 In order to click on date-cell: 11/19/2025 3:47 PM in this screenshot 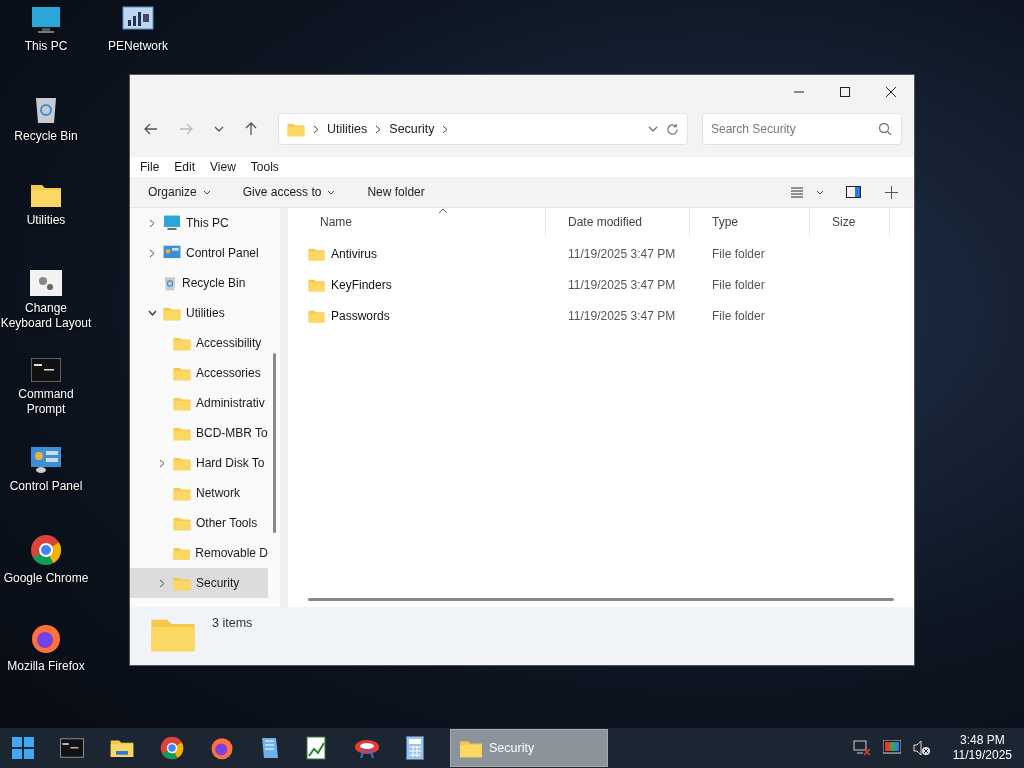, I will do `click(622, 253)`.